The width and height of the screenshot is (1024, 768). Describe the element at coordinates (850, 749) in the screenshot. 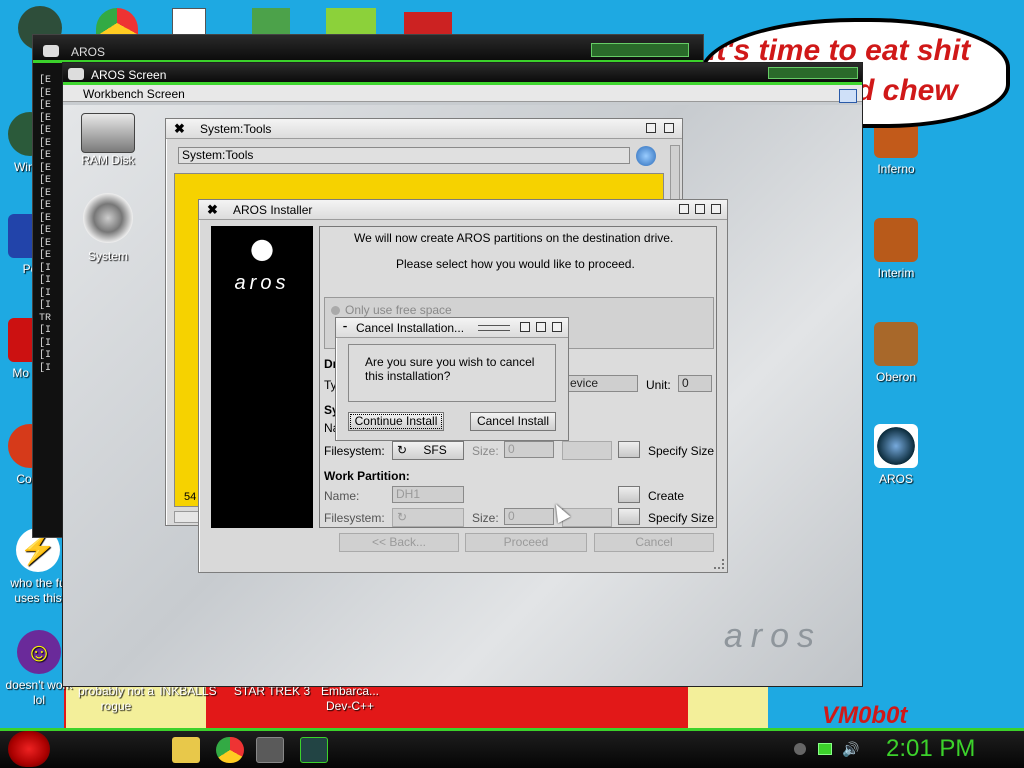

I see `tray-volume-icon: 🔊` at that location.